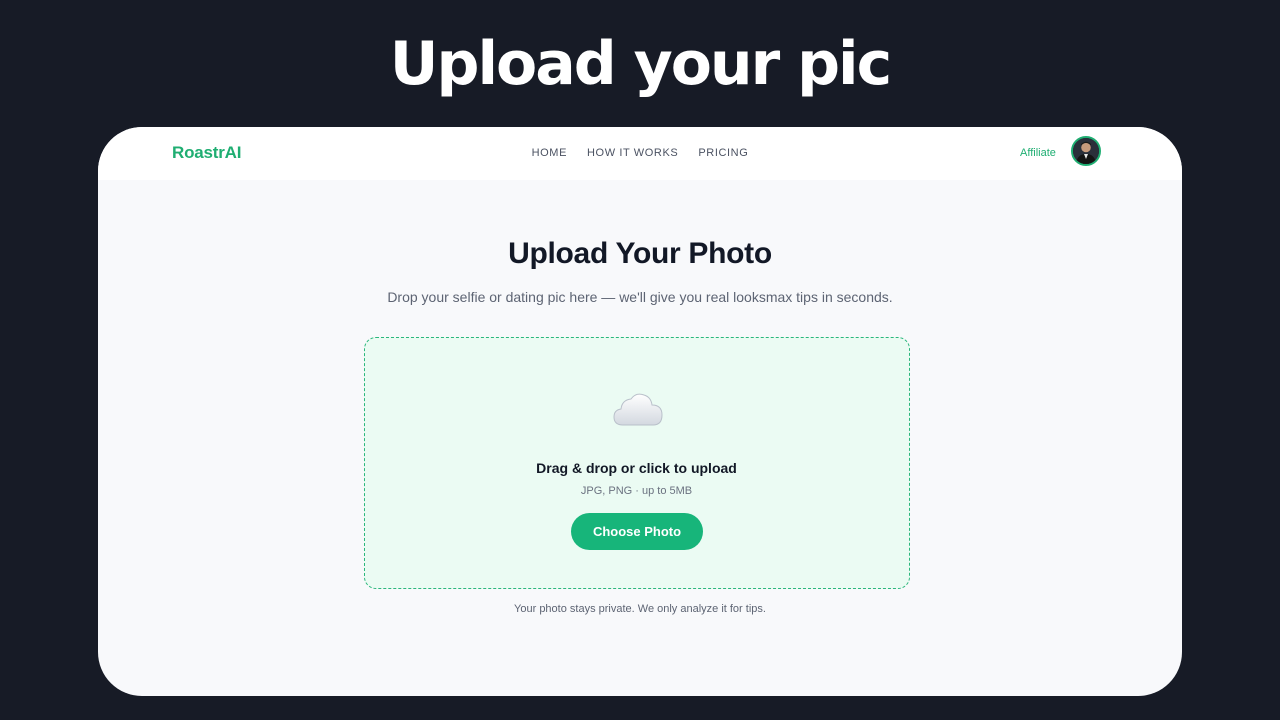  I want to click on affiliate-link: Affiliate, so click(1038, 153).